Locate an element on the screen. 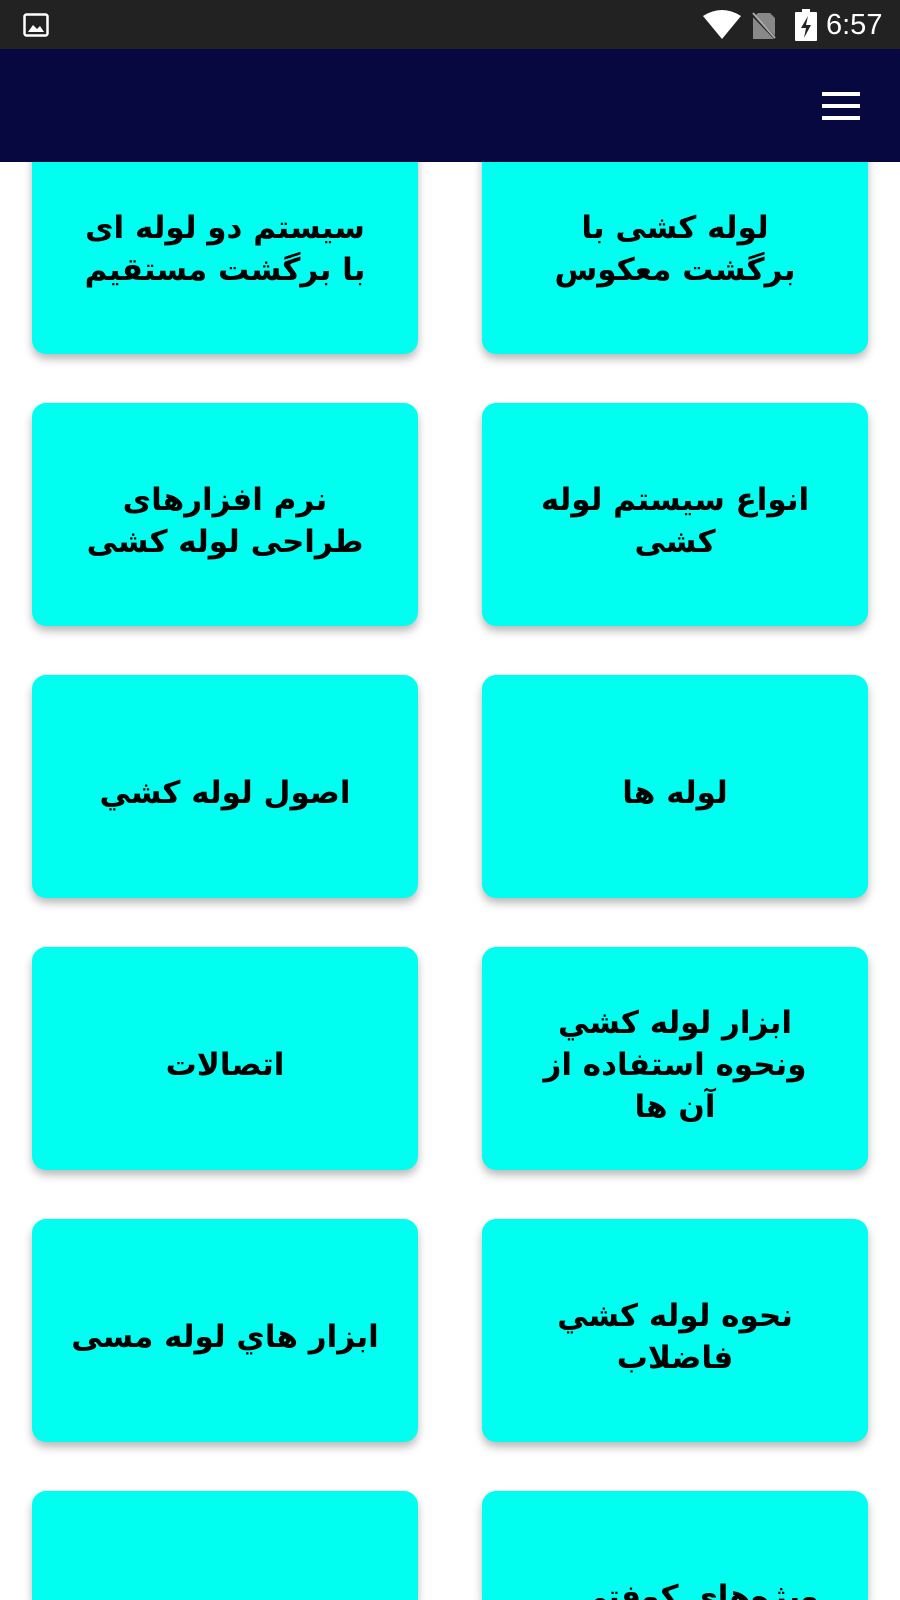  topic-card: اتصالات is located at coordinates (225, 1058).